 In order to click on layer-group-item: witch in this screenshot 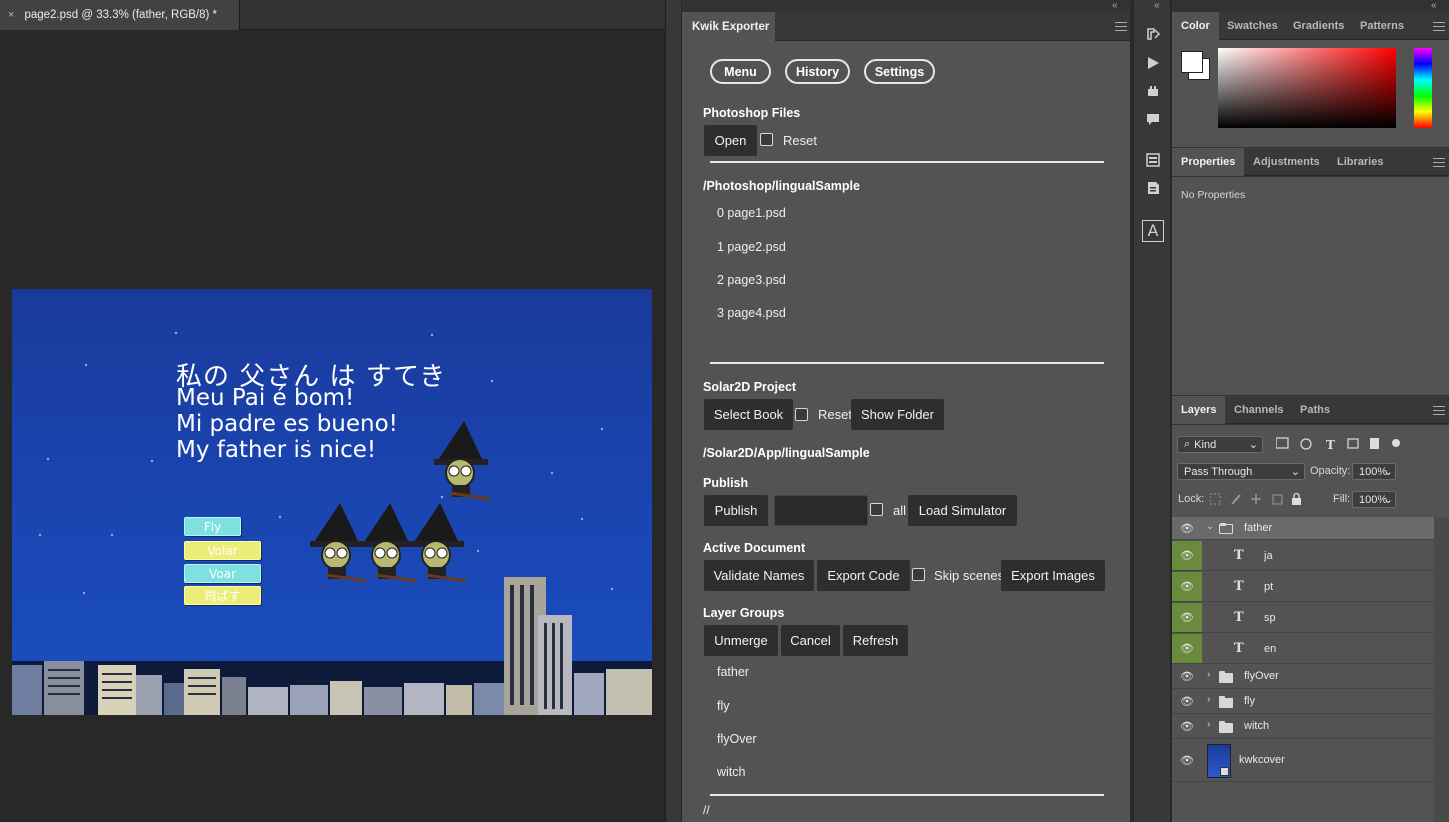, I will do `click(731, 772)`.